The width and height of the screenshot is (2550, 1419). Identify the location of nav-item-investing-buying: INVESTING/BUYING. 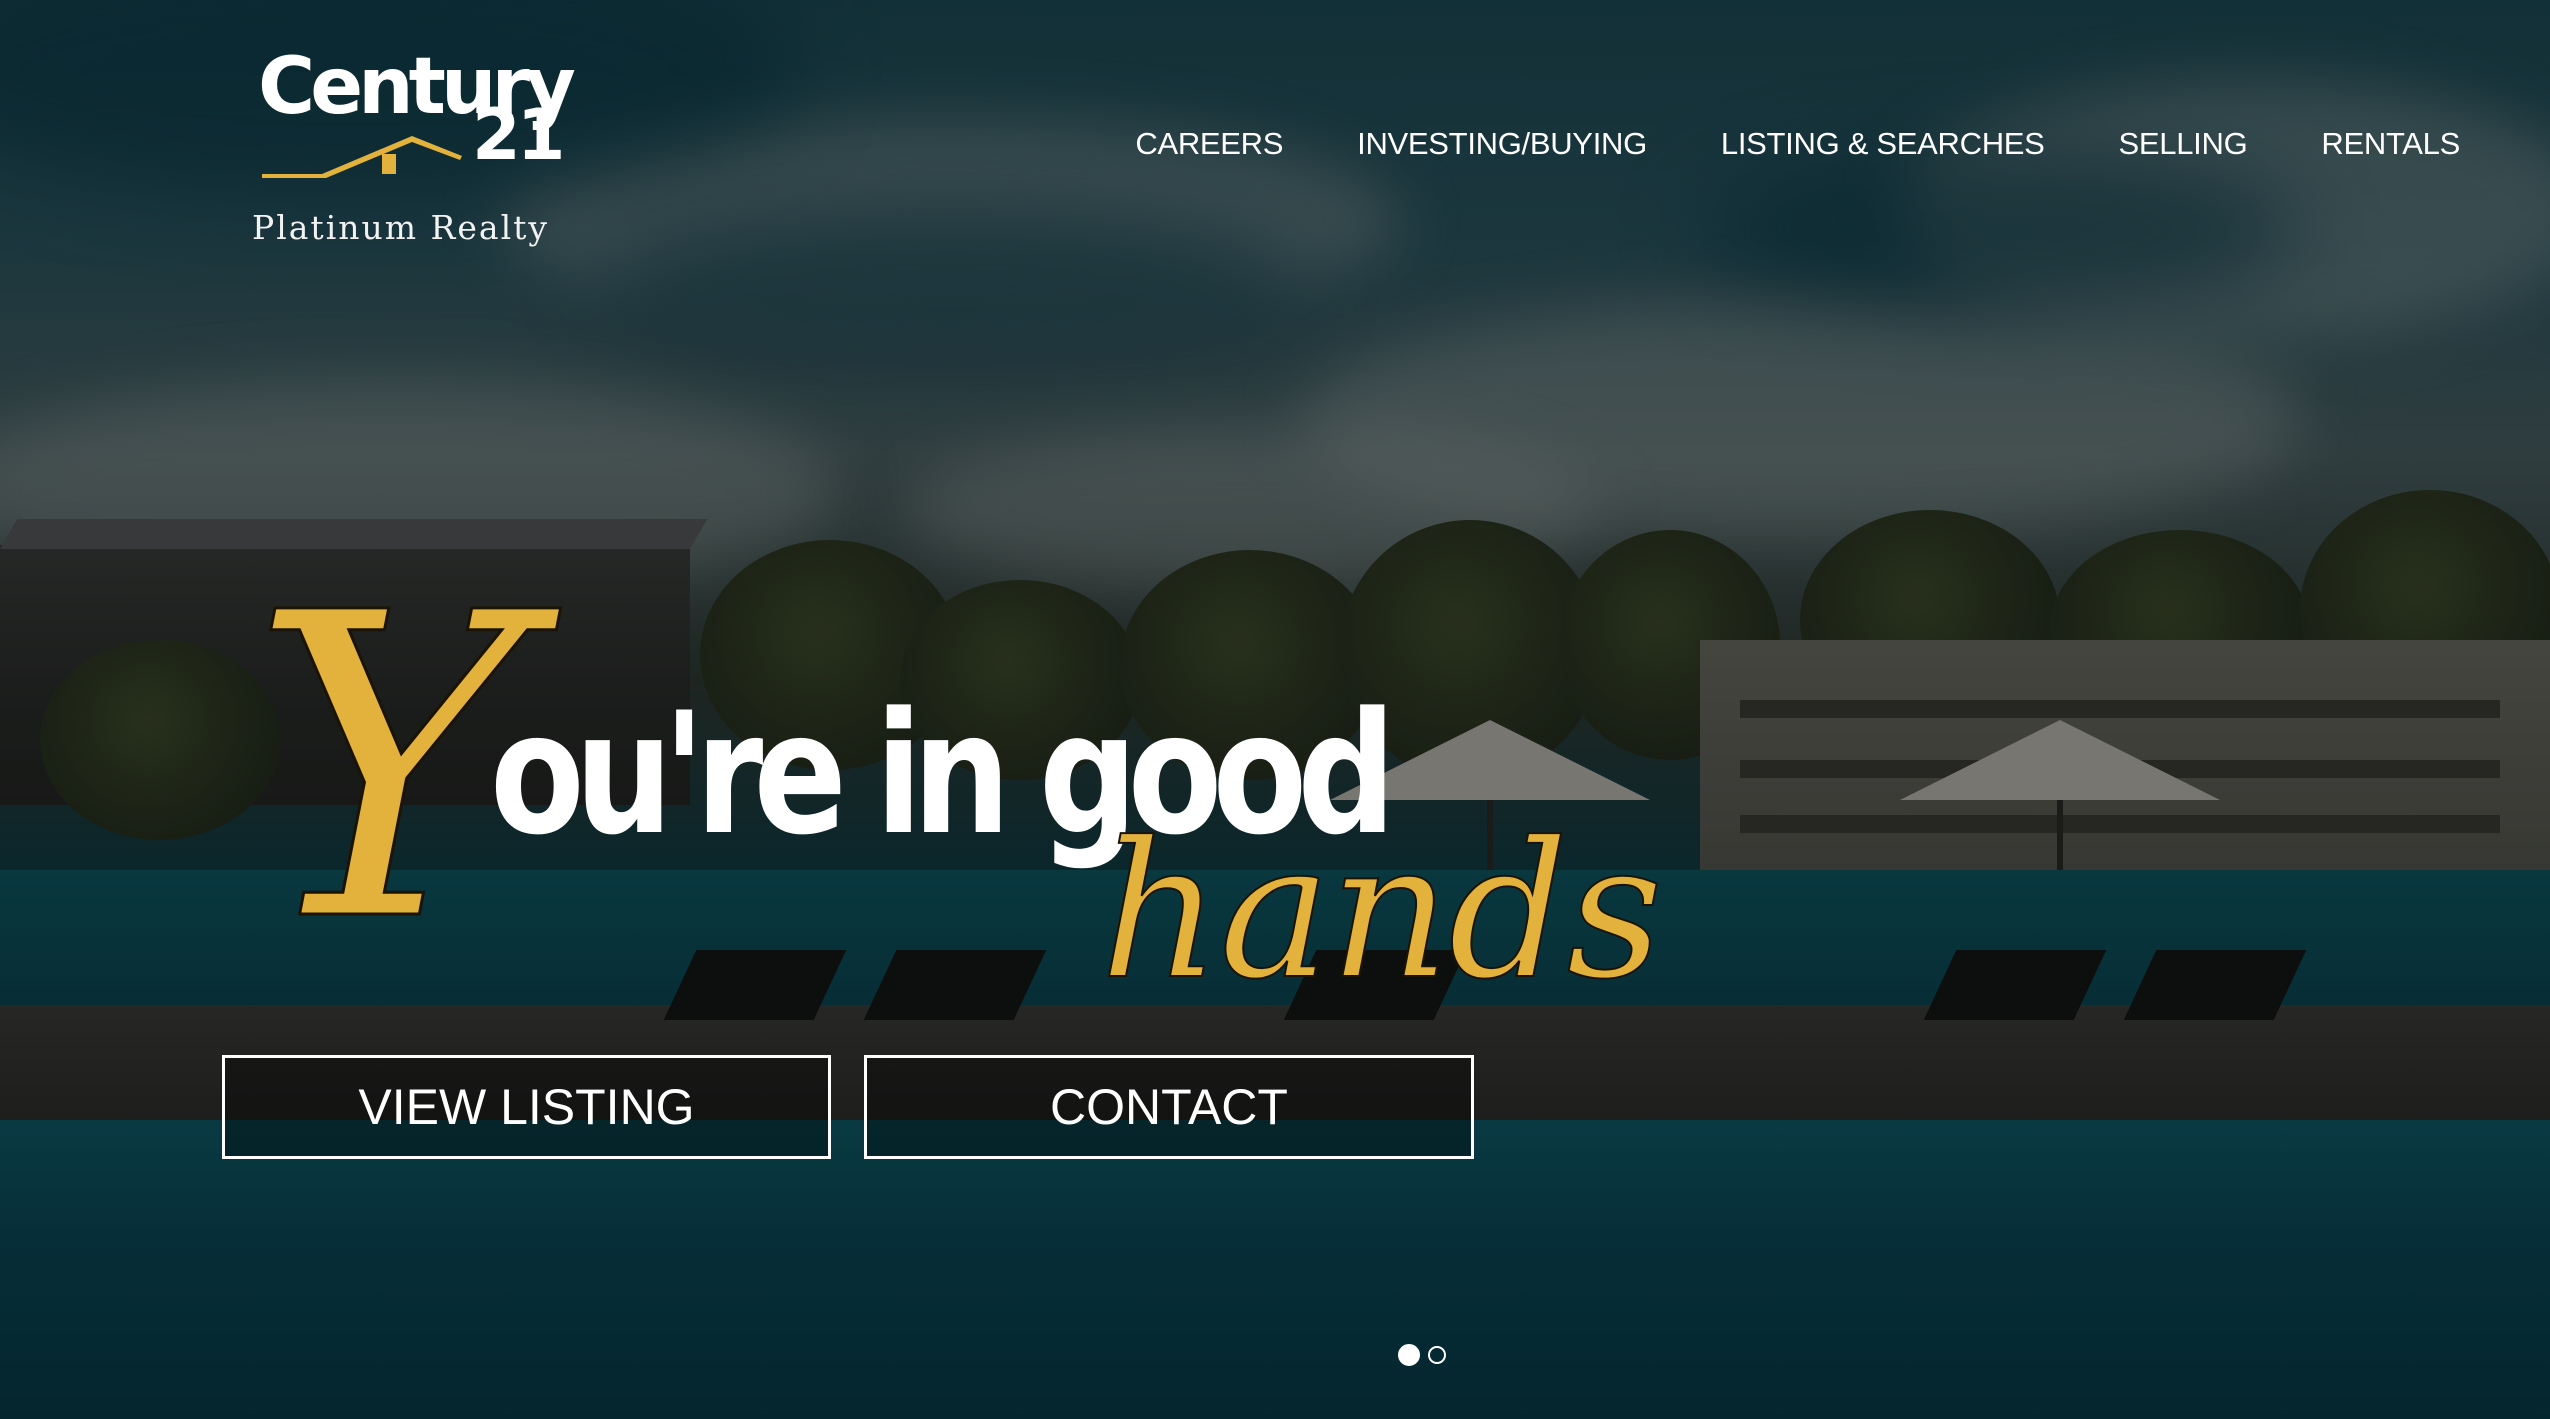
(1502, 144).